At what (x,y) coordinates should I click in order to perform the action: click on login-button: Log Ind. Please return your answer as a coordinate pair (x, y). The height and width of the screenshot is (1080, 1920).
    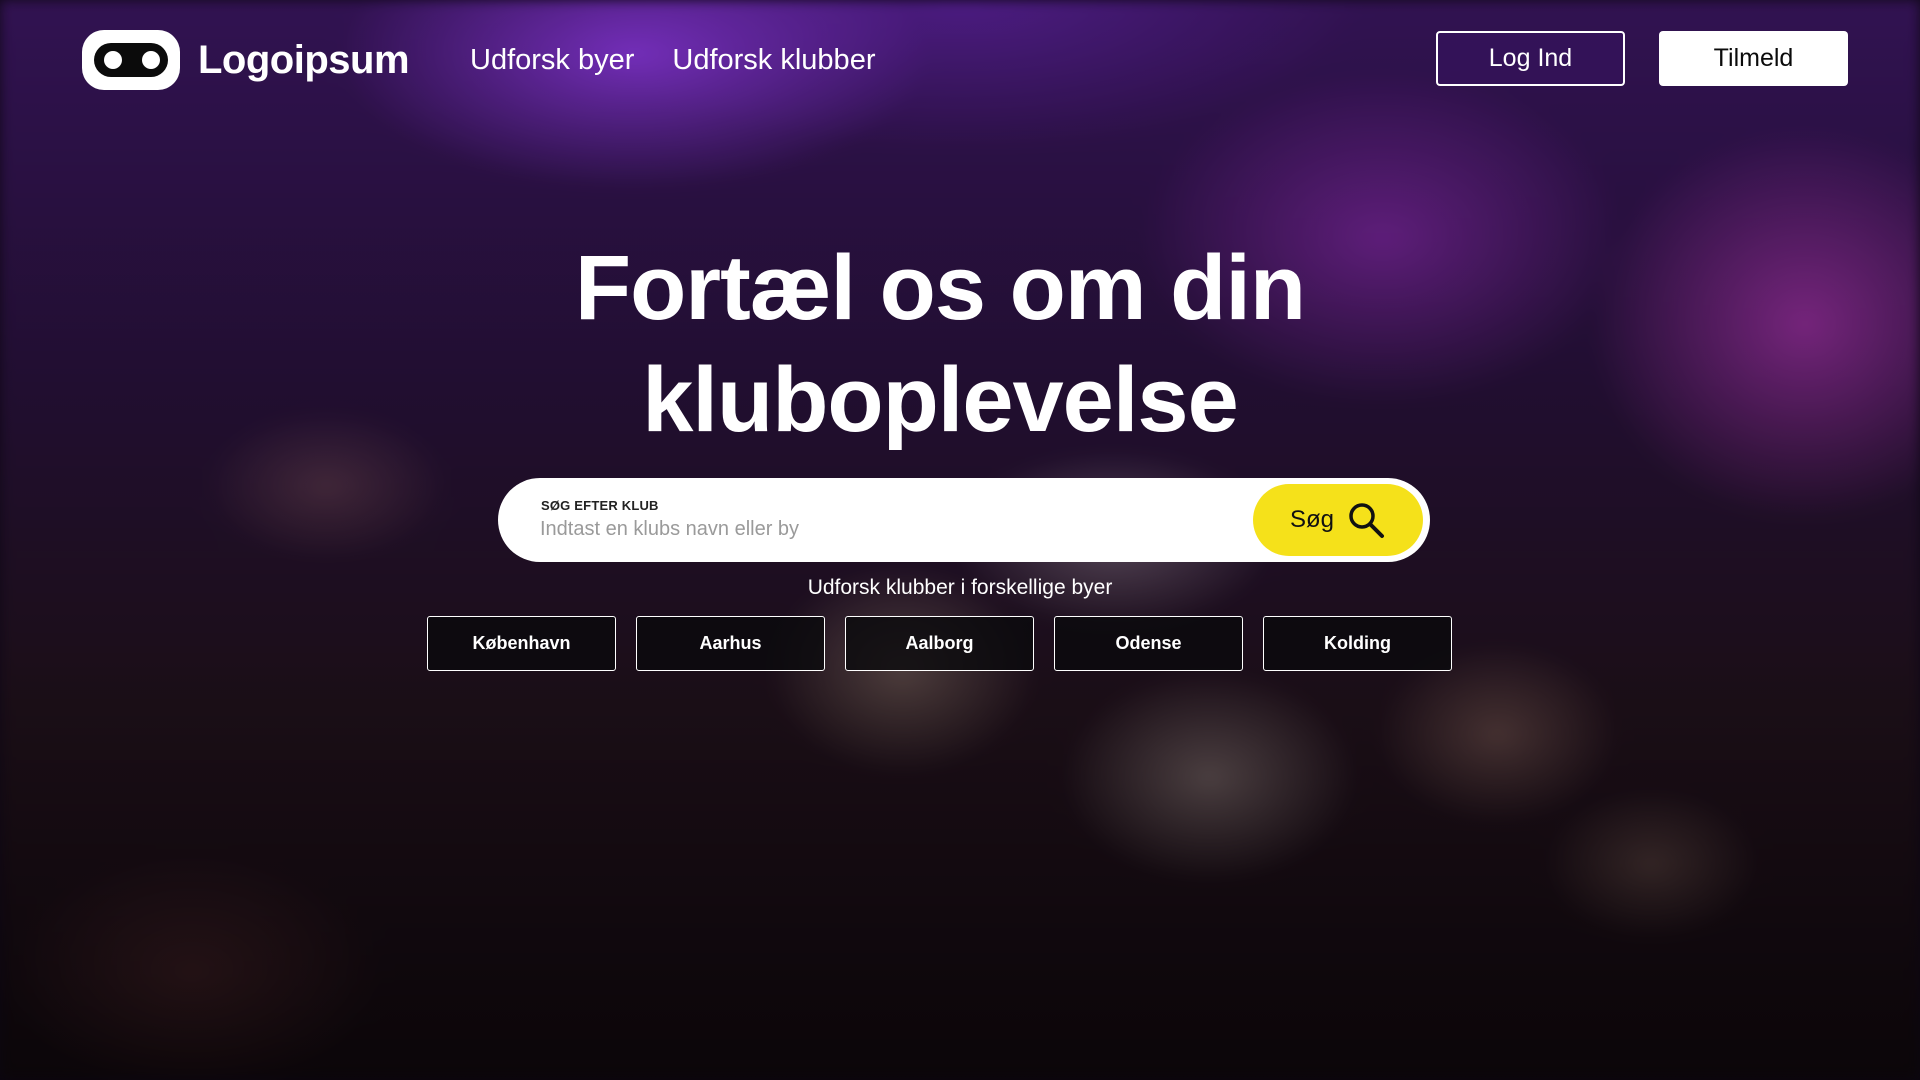
    Looking at the image, I should click on (1530, 58).